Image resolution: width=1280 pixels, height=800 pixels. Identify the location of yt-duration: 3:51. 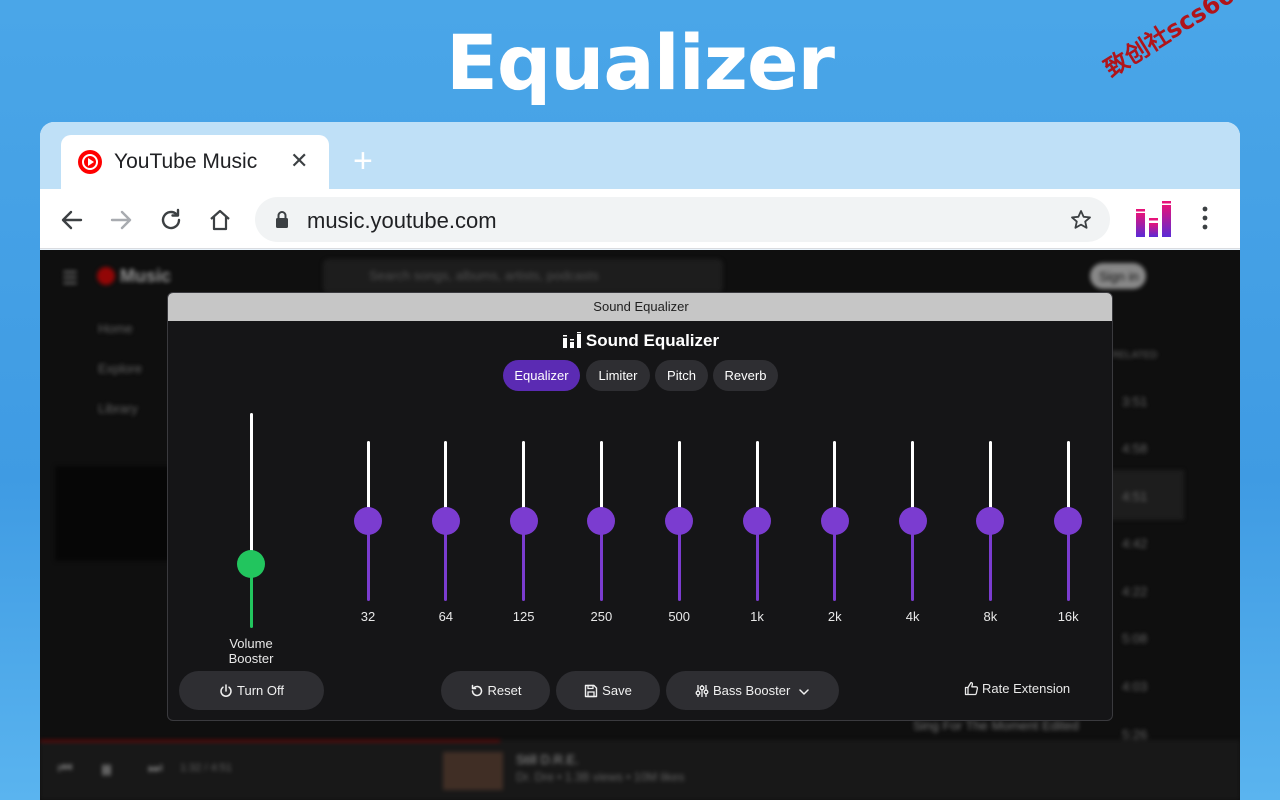
(1135, 401).